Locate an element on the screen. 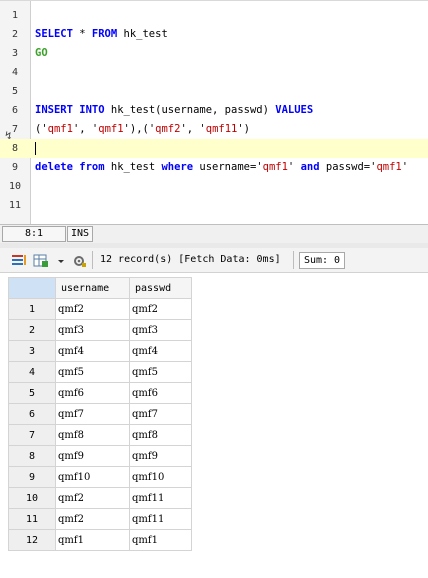 Image resolution: width=428 pixels, height=578 pixels. code-token: GO is located at coordinates (41, 53).